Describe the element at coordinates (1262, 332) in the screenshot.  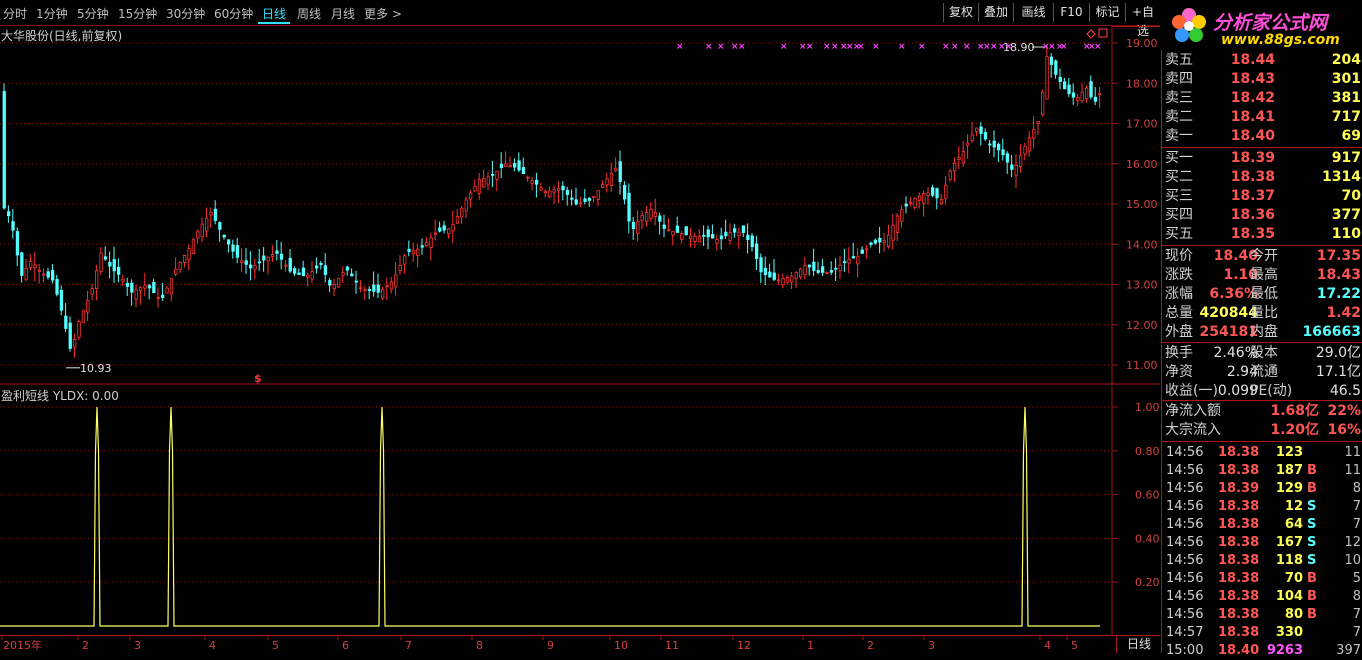
I see `stat-row: 外盘 254181 内盘 166663` at that location.